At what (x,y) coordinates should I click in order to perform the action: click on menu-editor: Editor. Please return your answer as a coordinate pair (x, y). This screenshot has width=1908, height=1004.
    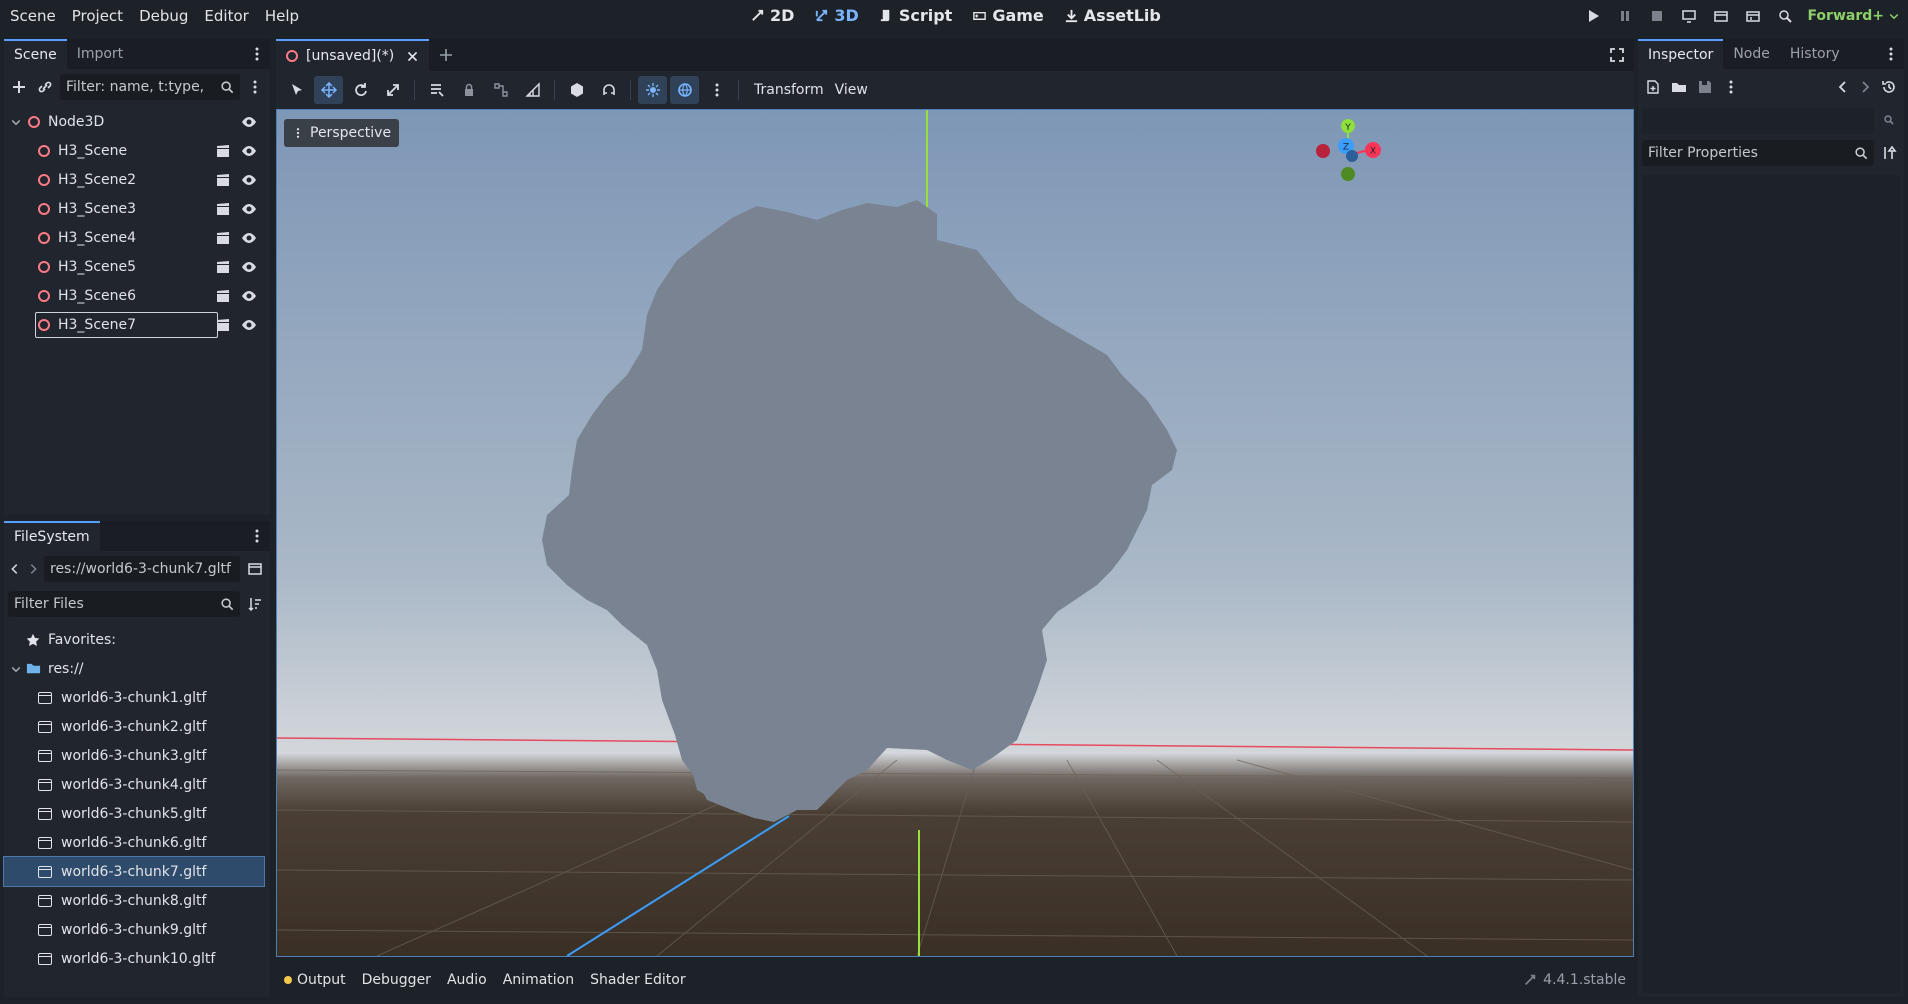
    Looking at the image, I should click on (226, 16).